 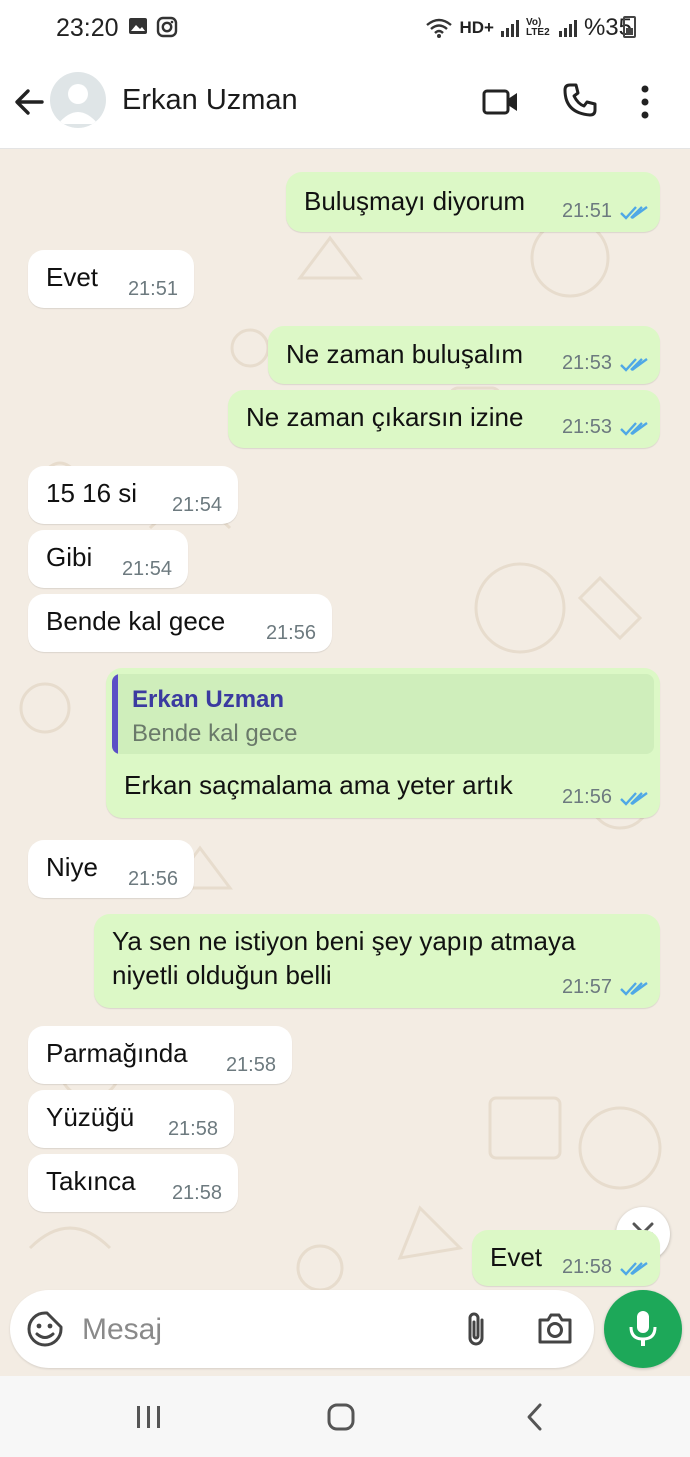 I want to click on instagram-notification-icon, so click(x=167, y=27).